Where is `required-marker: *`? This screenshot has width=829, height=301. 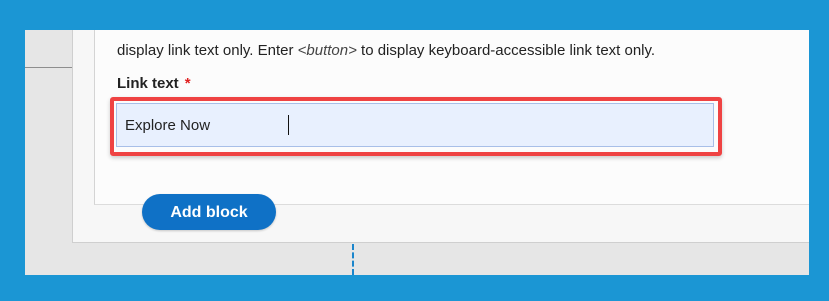
required-marker: * is located at coordinates (187, 83).